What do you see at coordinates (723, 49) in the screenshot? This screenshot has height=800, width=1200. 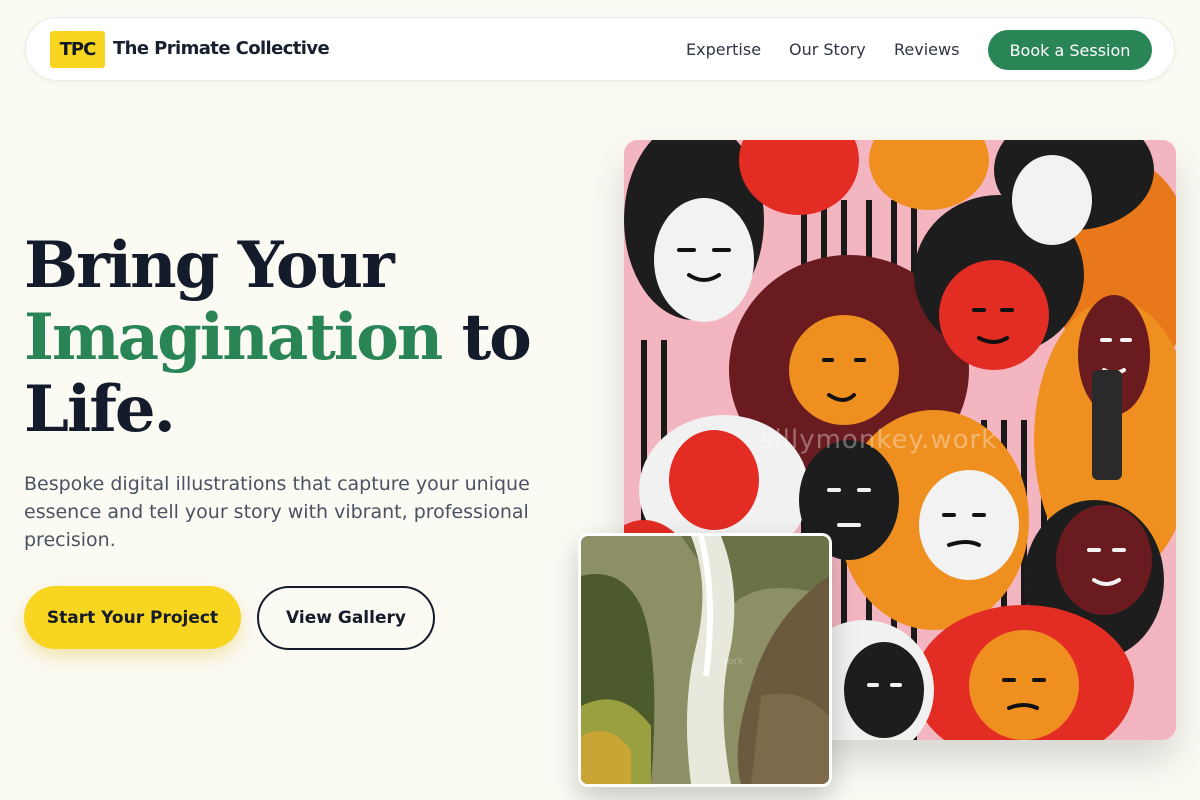 I see `nav-link-expertise: Expertise` at bounding box center [723, 49].